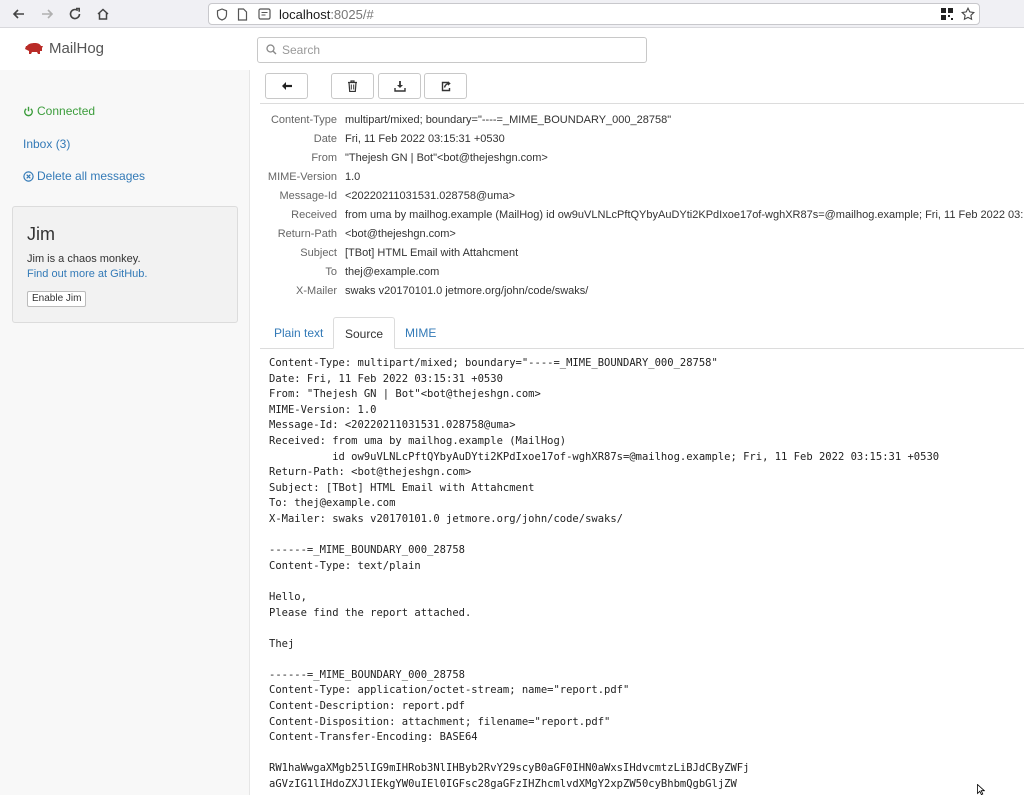 The image size is (1024, 795). I want to click on header-row: Subject [TBot] HTML Email with Attahcment, so click(642, 256).